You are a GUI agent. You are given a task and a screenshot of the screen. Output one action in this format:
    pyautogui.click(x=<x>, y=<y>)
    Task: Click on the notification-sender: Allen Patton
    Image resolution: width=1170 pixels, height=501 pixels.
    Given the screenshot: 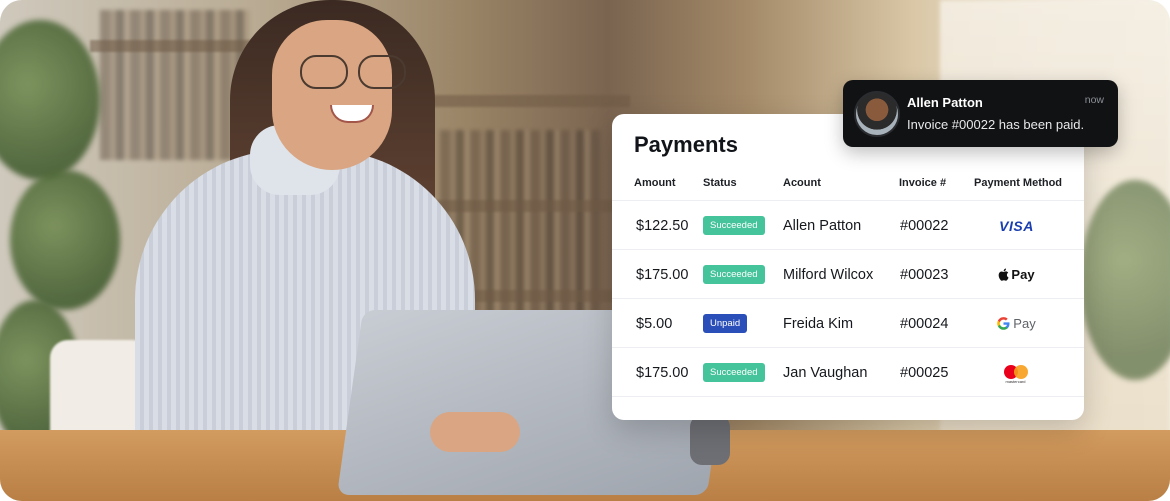 What is the action you would take?
    pyautogui.click(x=945, y=102)
    